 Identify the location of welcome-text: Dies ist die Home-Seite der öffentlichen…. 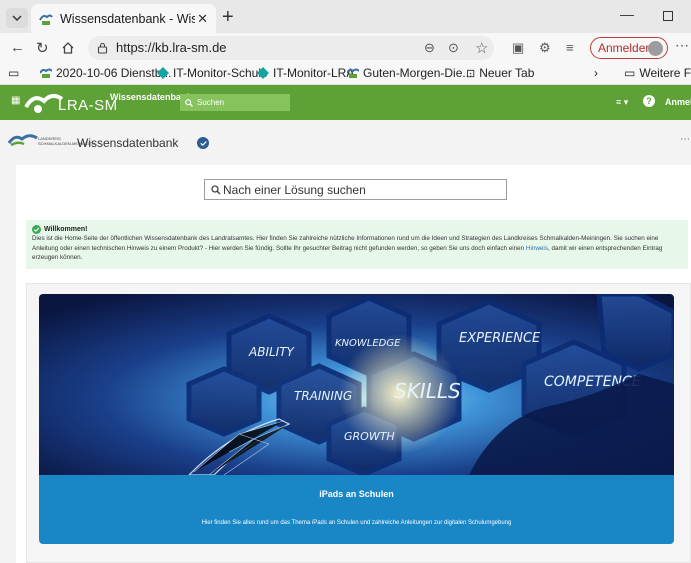
(357, 248).